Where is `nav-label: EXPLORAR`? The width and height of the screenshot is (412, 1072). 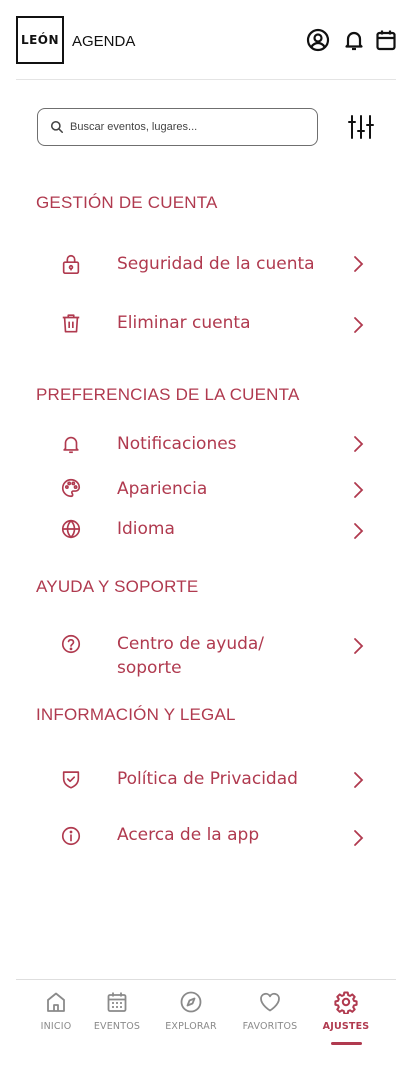 nav-label: EXPLORAR is located at coordinates (191, 1026).